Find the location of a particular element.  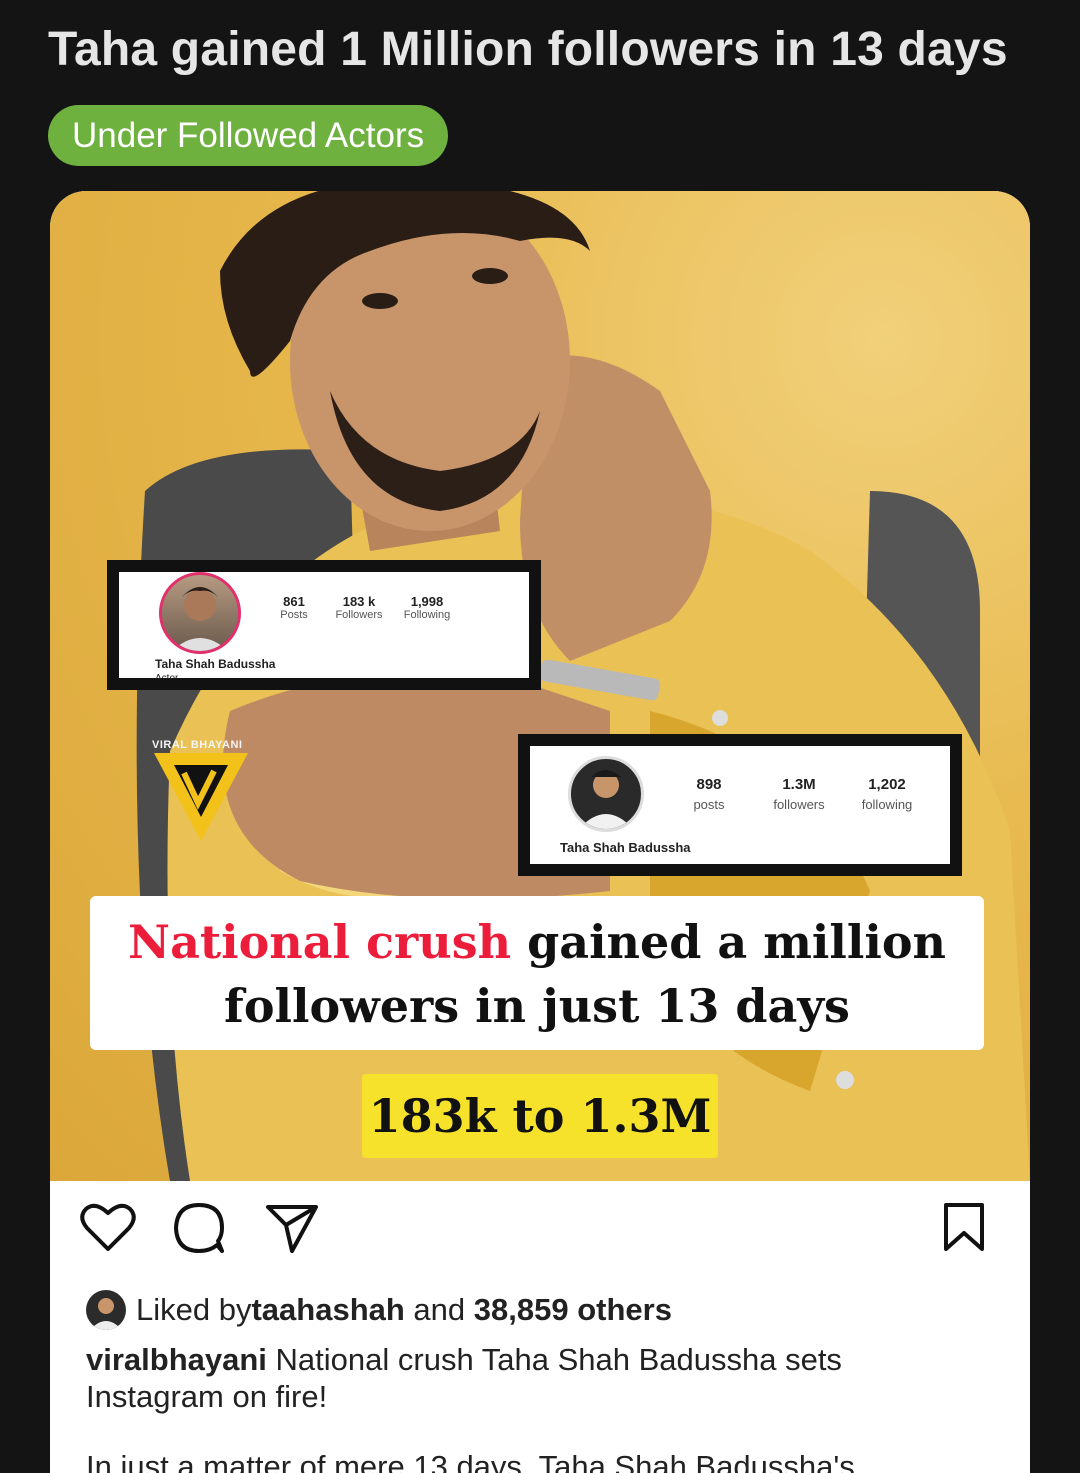

headline-highlight: National crush is located at coordinates (320, 942).